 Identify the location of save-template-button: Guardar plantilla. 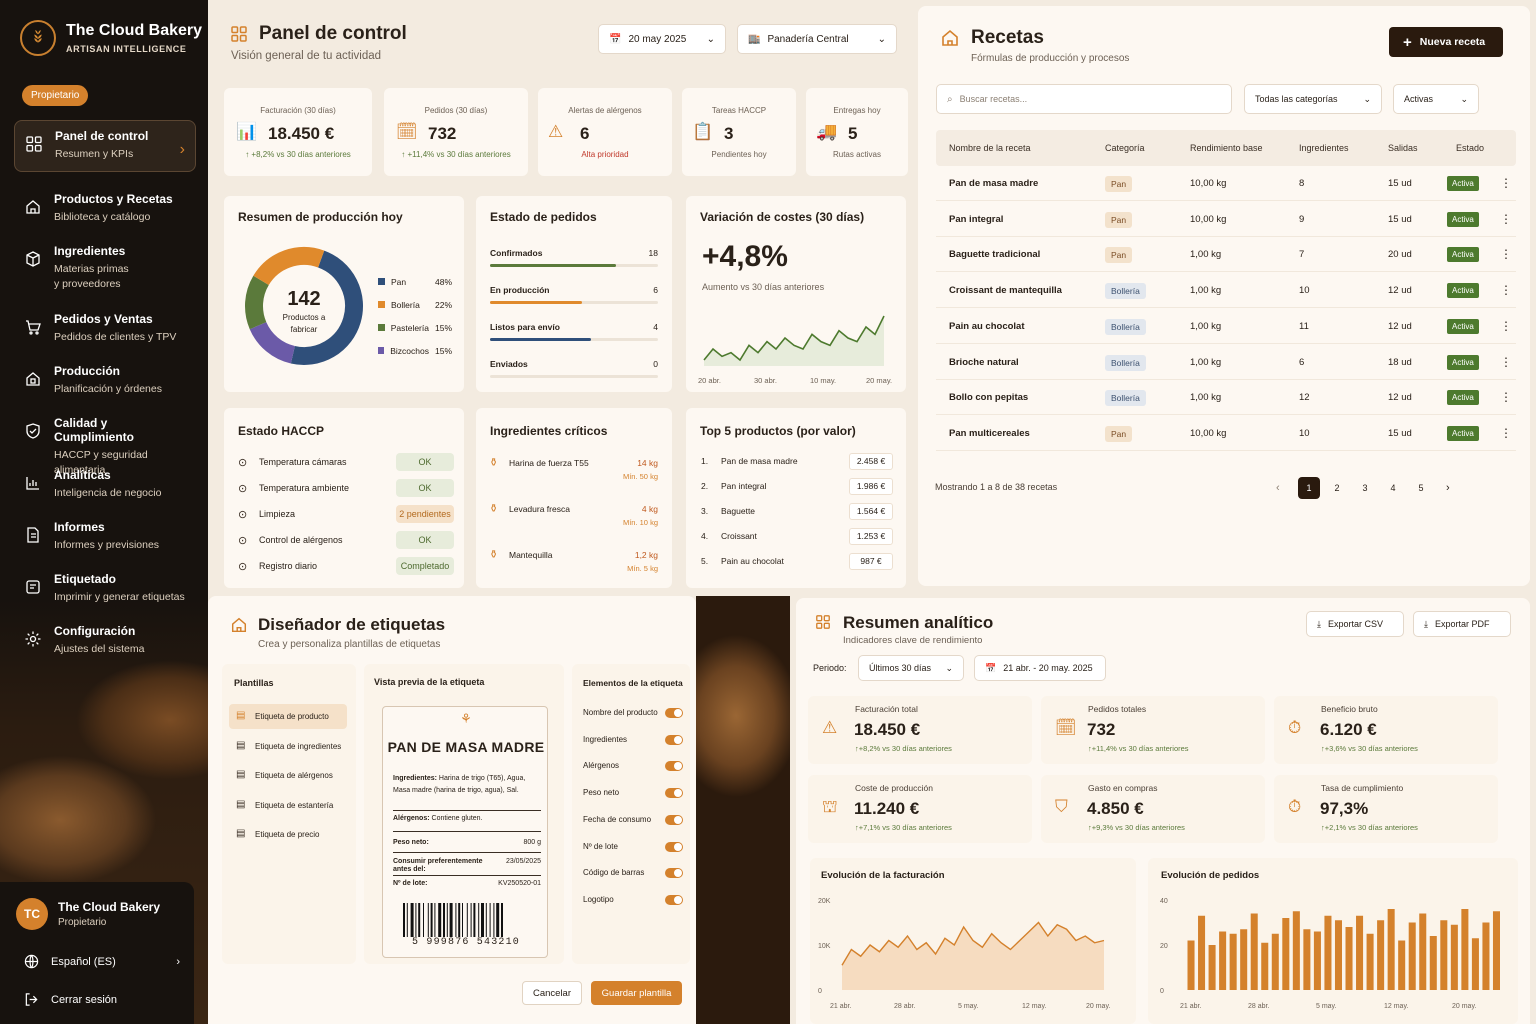
(636, 993).